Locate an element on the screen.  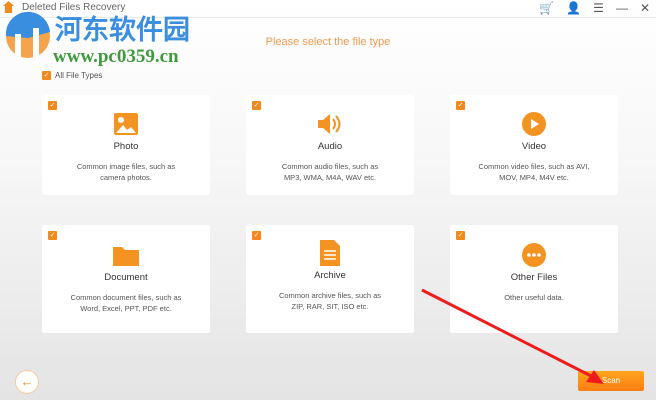
card-title: Archive is located at coordinates (330, 275).